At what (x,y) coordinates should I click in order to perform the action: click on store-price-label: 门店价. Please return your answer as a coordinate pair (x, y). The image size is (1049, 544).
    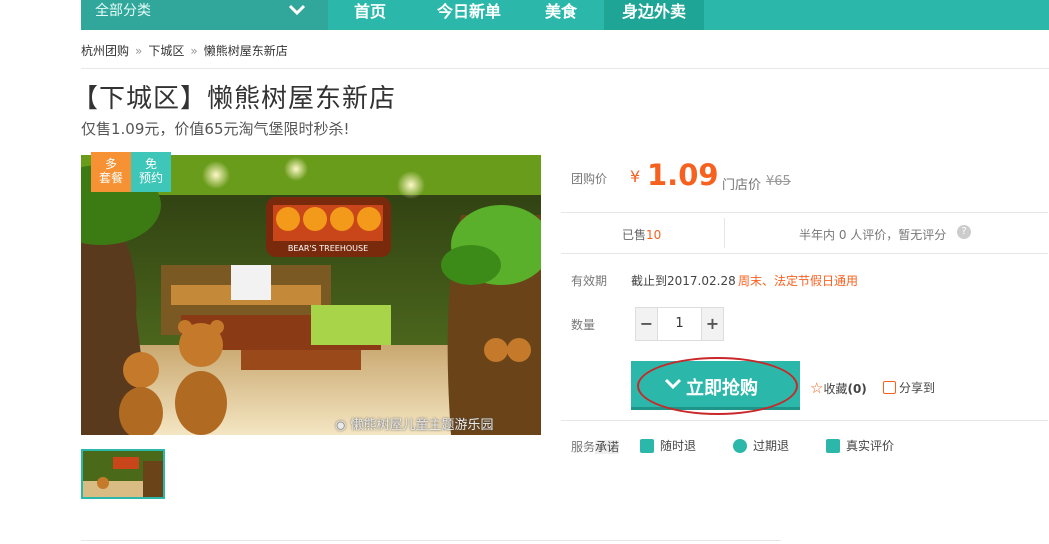
    Looking at the image, I should click on (742, 185).